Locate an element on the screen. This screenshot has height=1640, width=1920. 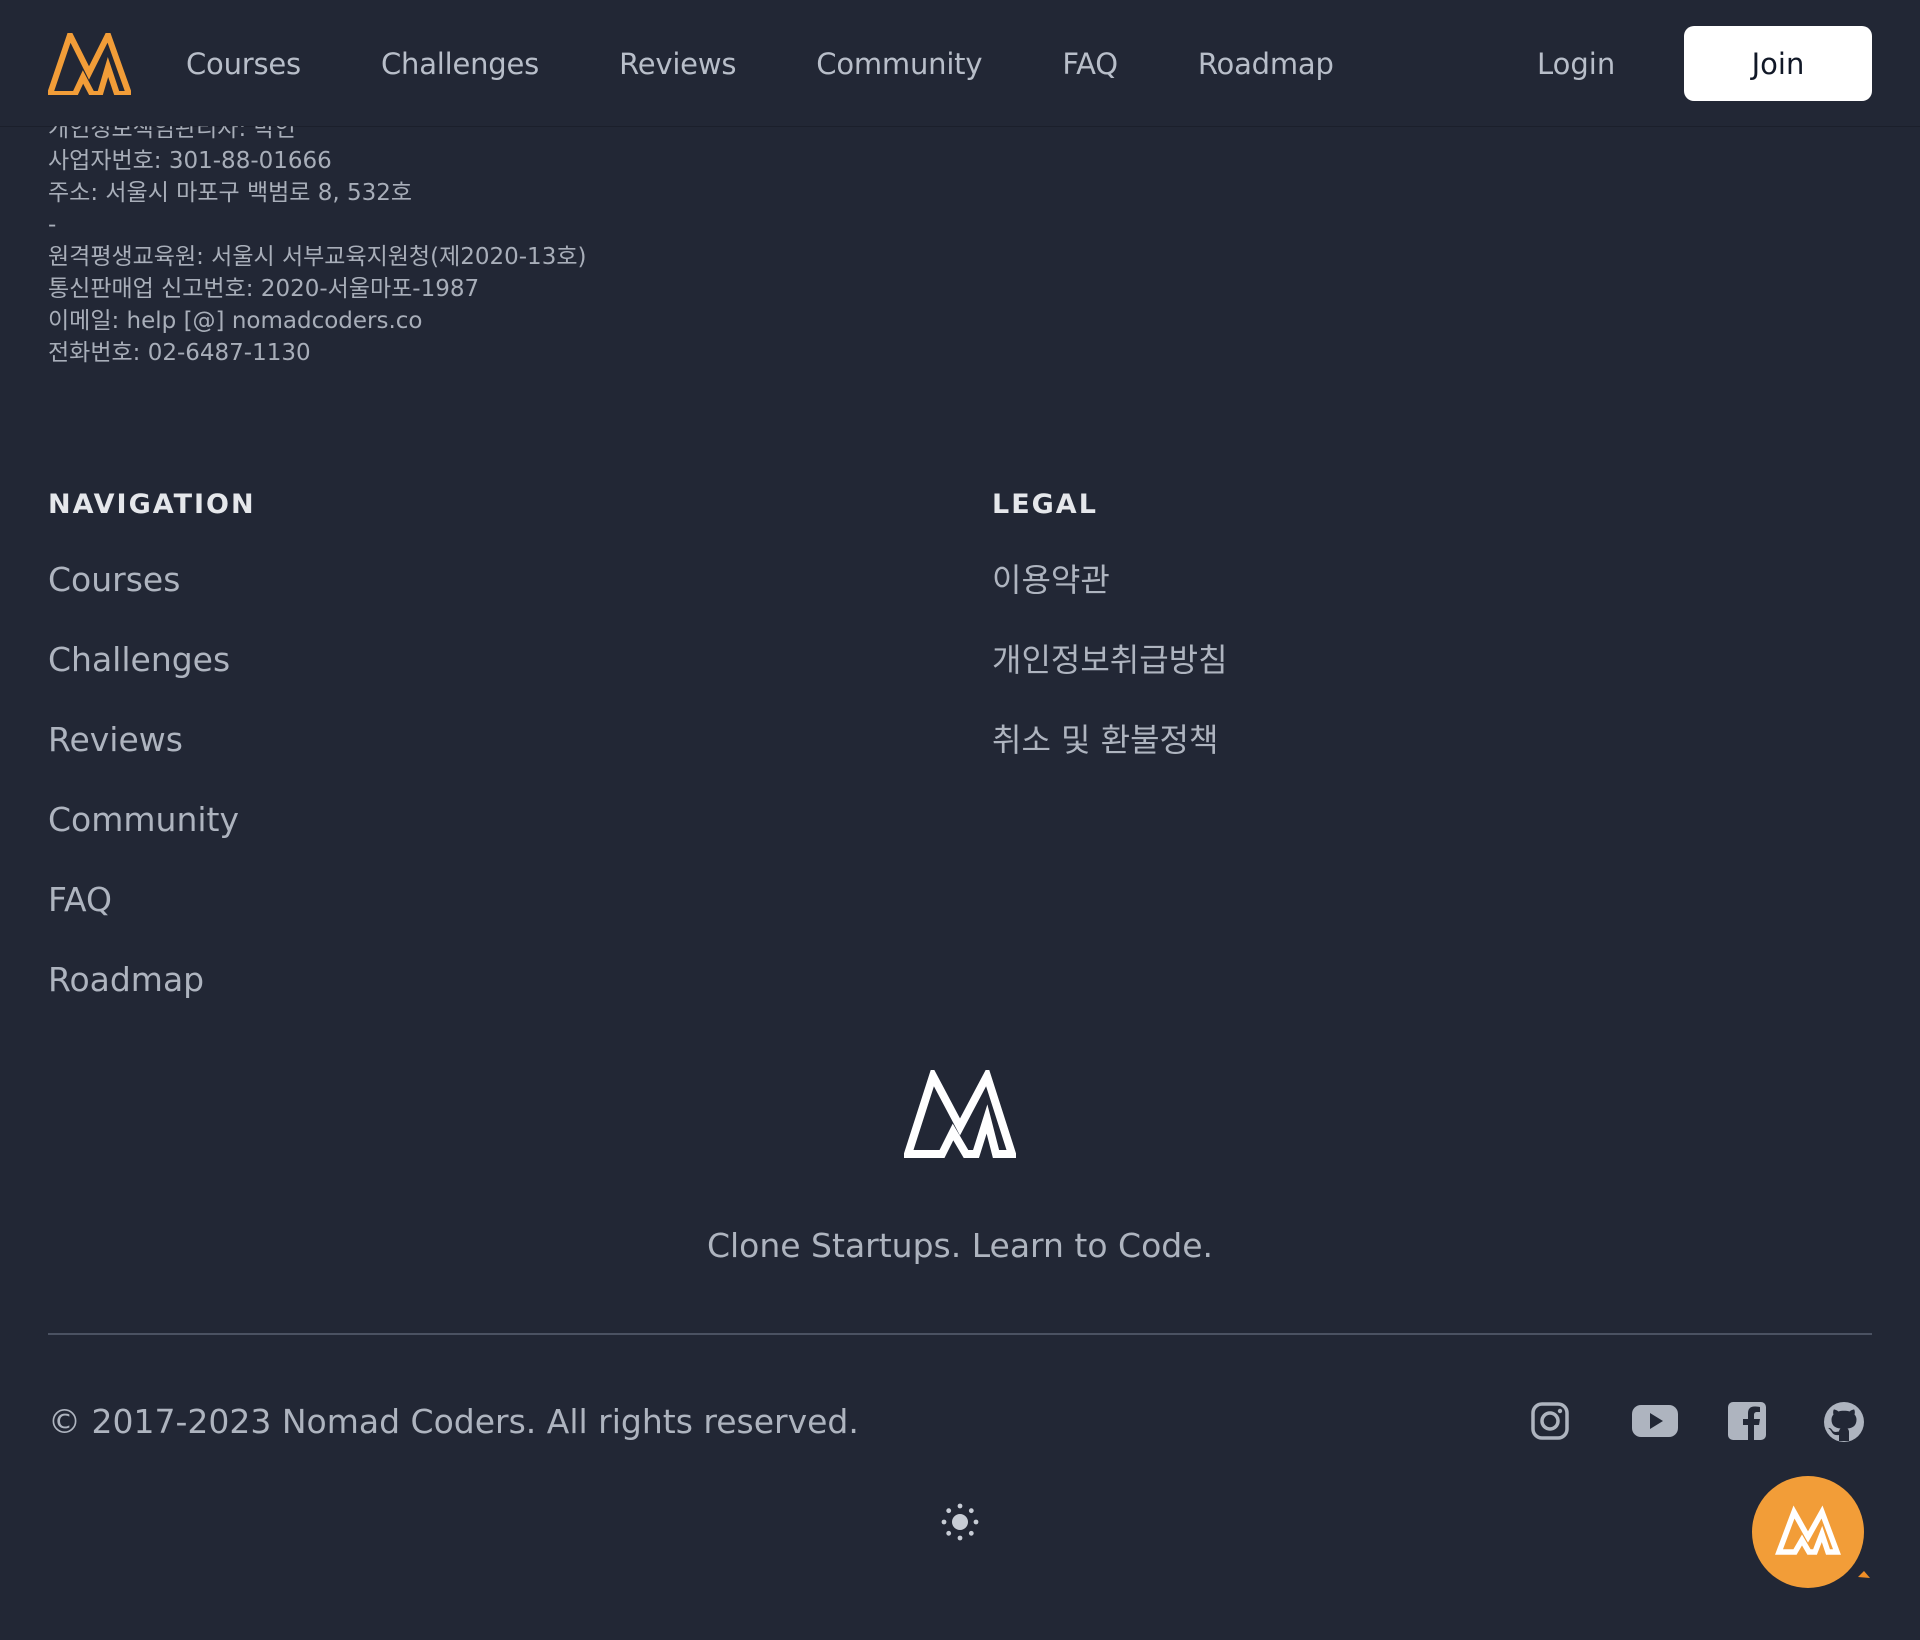
list-item: Reviews is located at coordinates (152, 740).